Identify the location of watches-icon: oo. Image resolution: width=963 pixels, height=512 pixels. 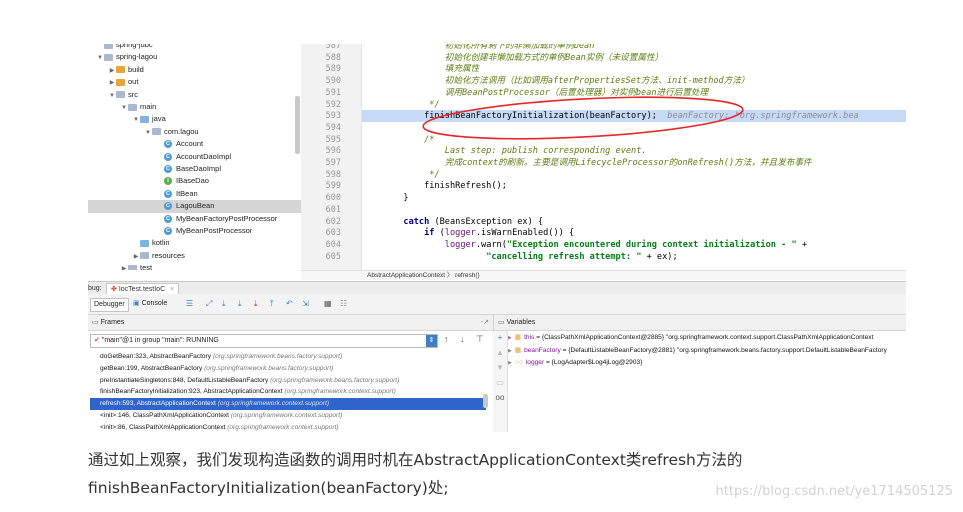
(500, 397).